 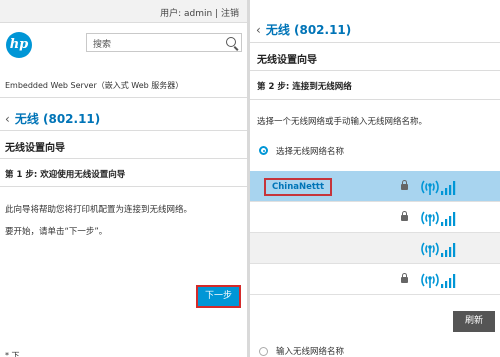 I want to click on network-name: ChinaNettt, so click(x=298, y=187).